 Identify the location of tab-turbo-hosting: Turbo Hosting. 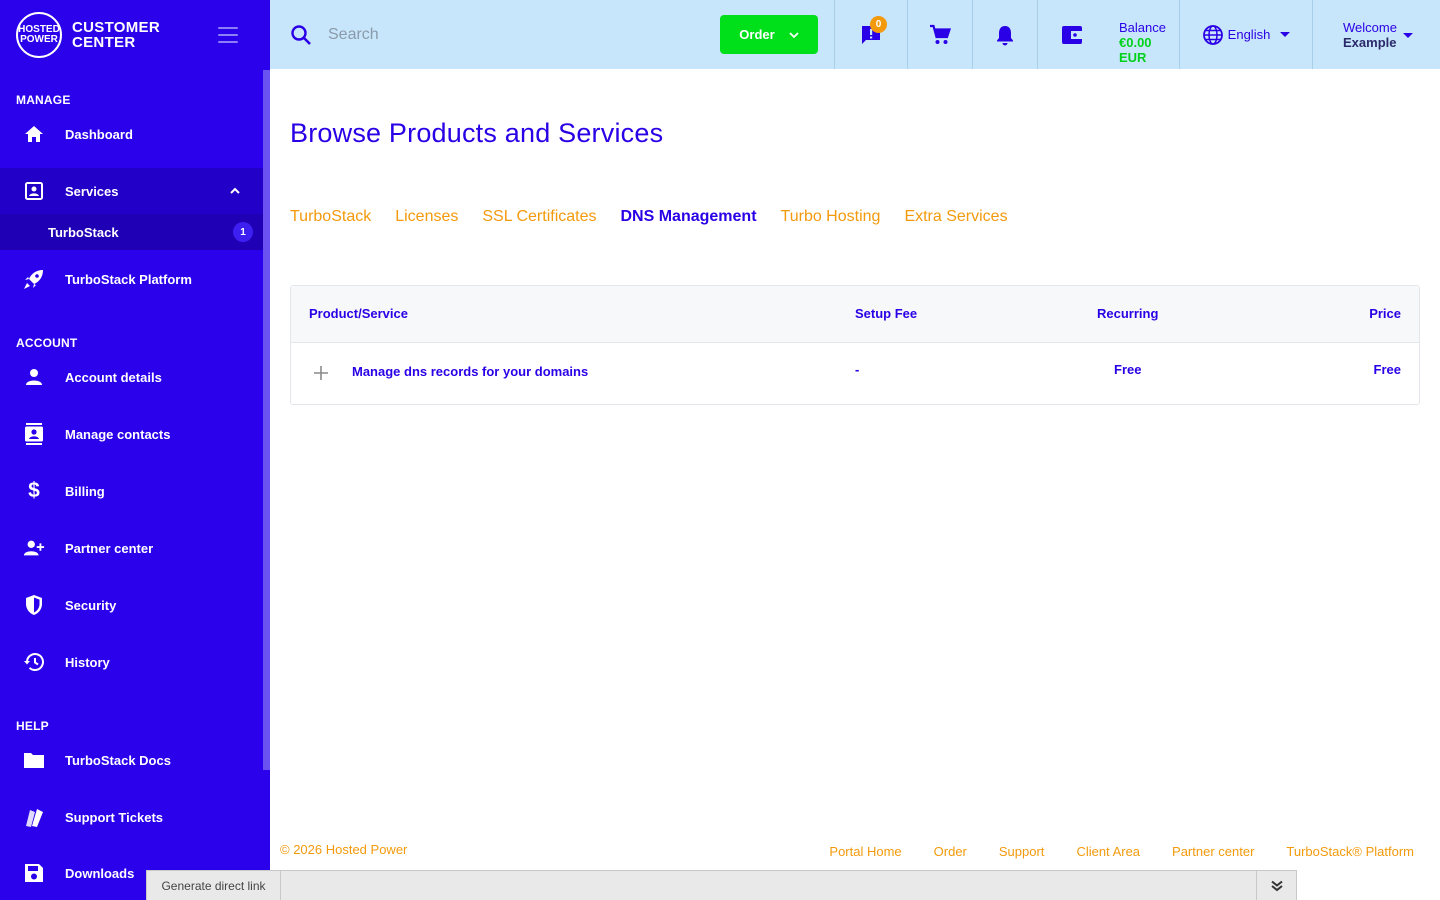
(831, 217).